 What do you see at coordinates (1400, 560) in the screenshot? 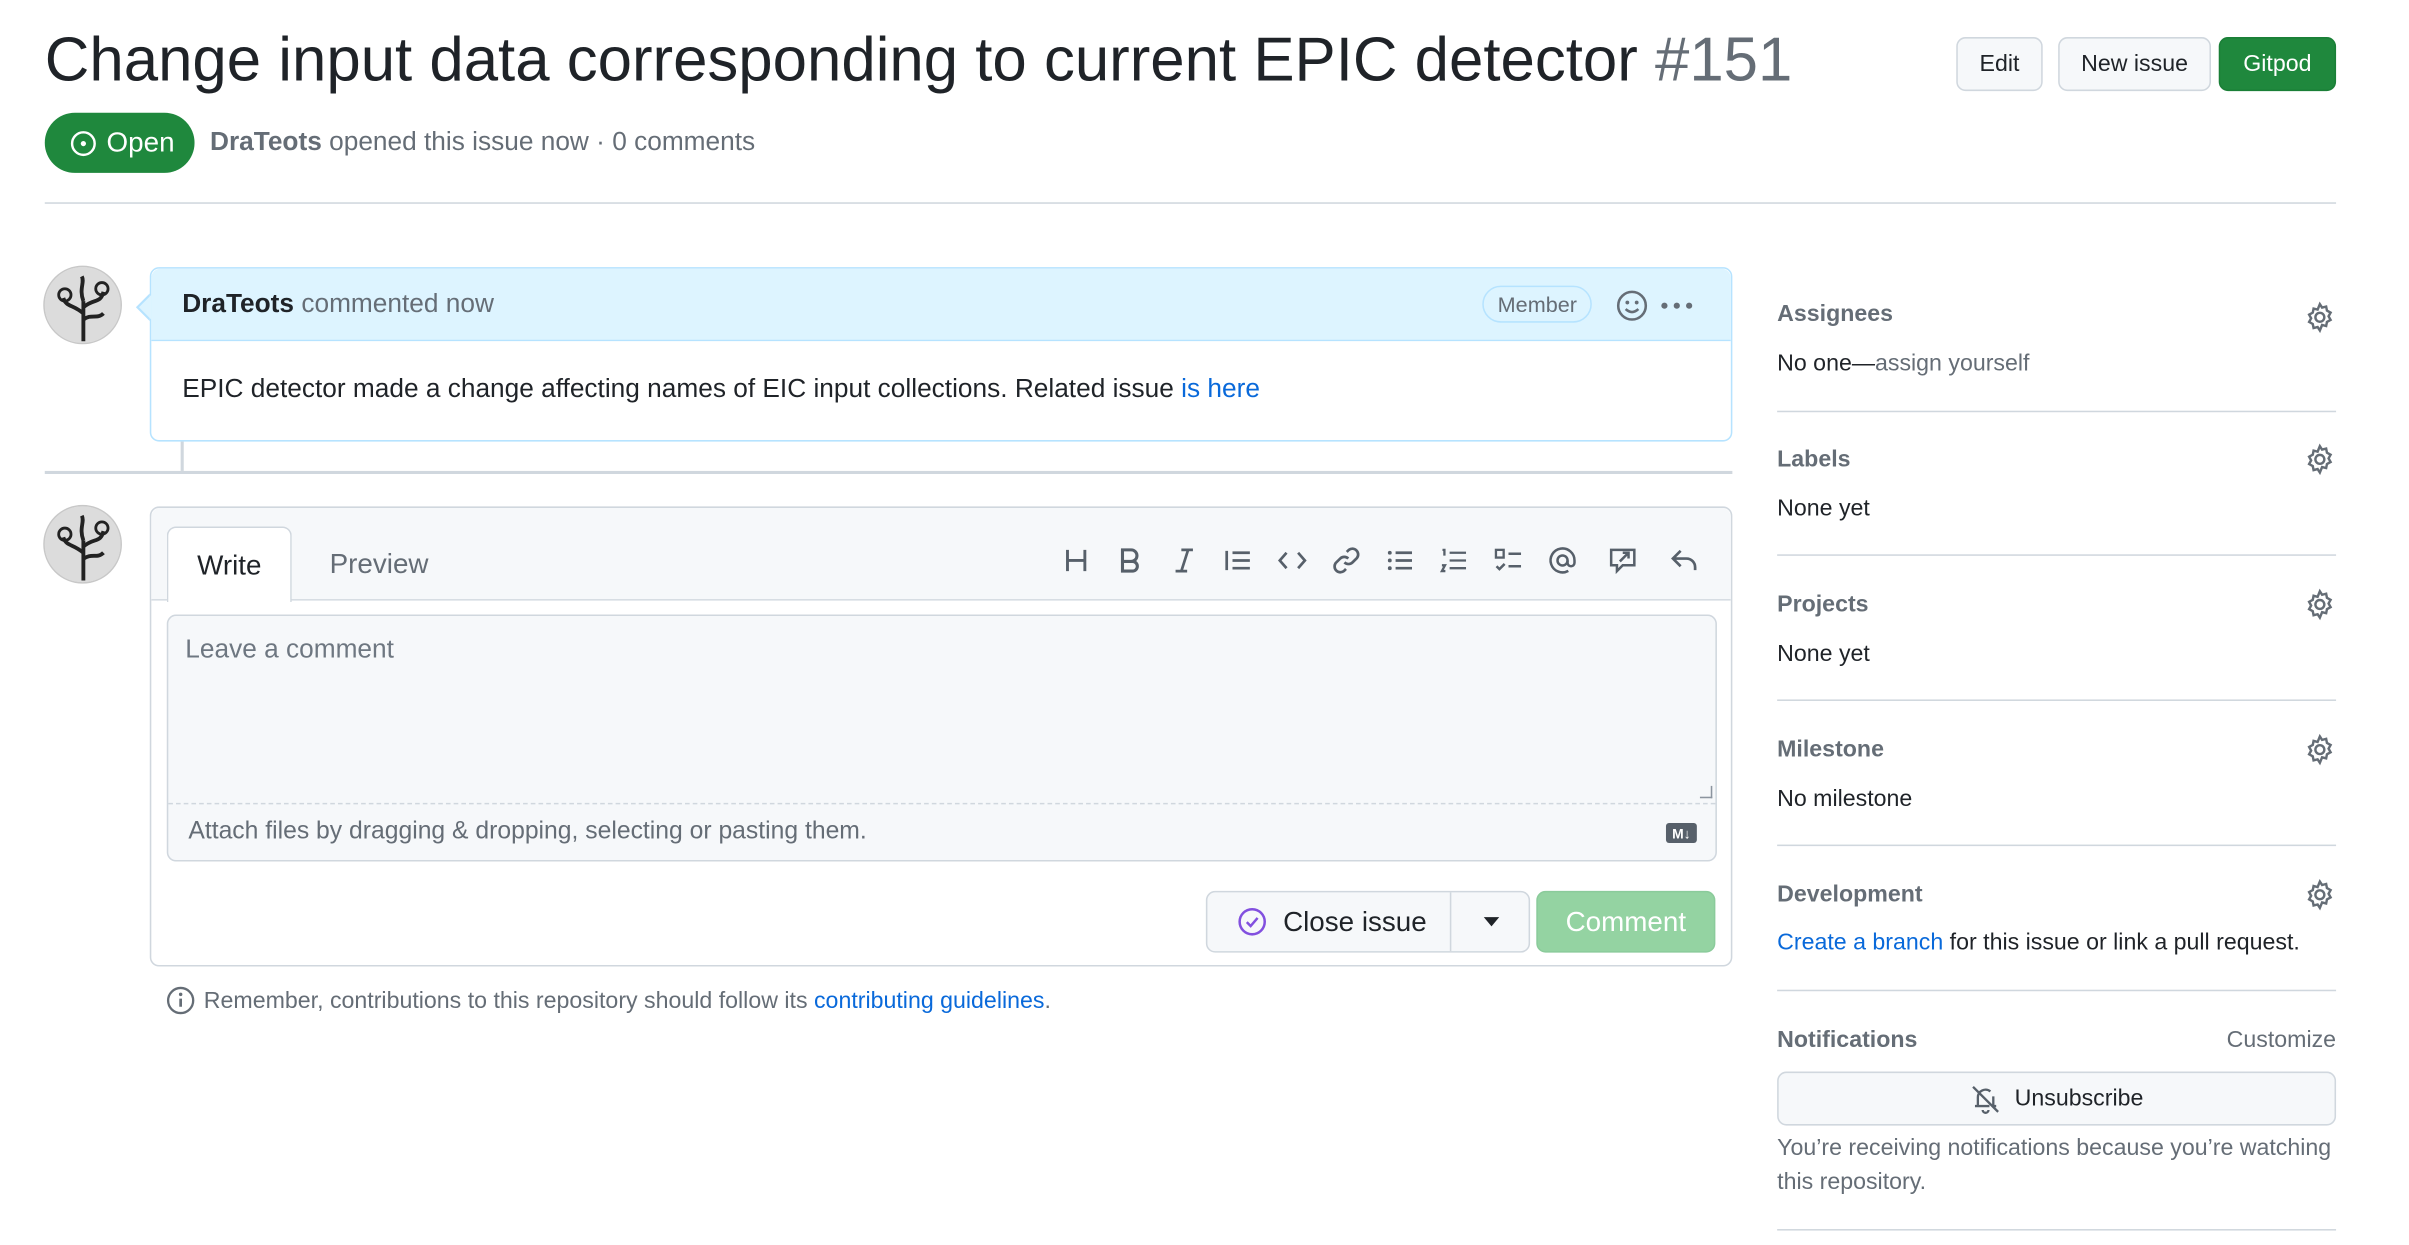
I see `unordered-list-icon` at bounding box center [1400, 560].